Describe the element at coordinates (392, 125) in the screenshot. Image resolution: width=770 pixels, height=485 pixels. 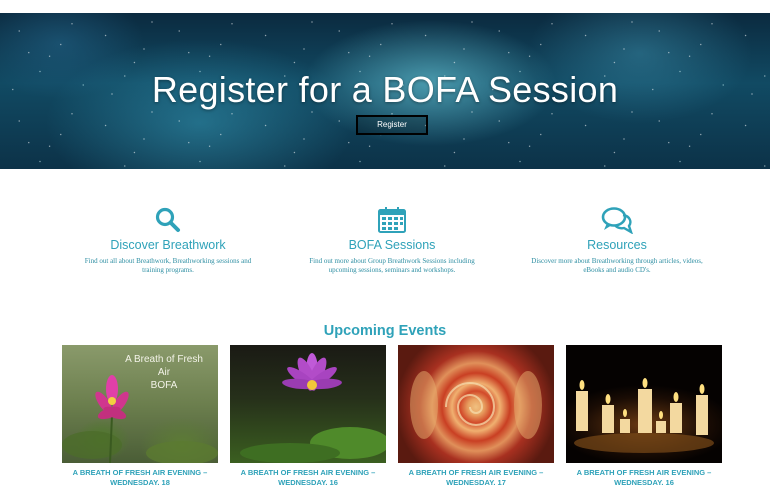
I see `register-button: Register` at that location.